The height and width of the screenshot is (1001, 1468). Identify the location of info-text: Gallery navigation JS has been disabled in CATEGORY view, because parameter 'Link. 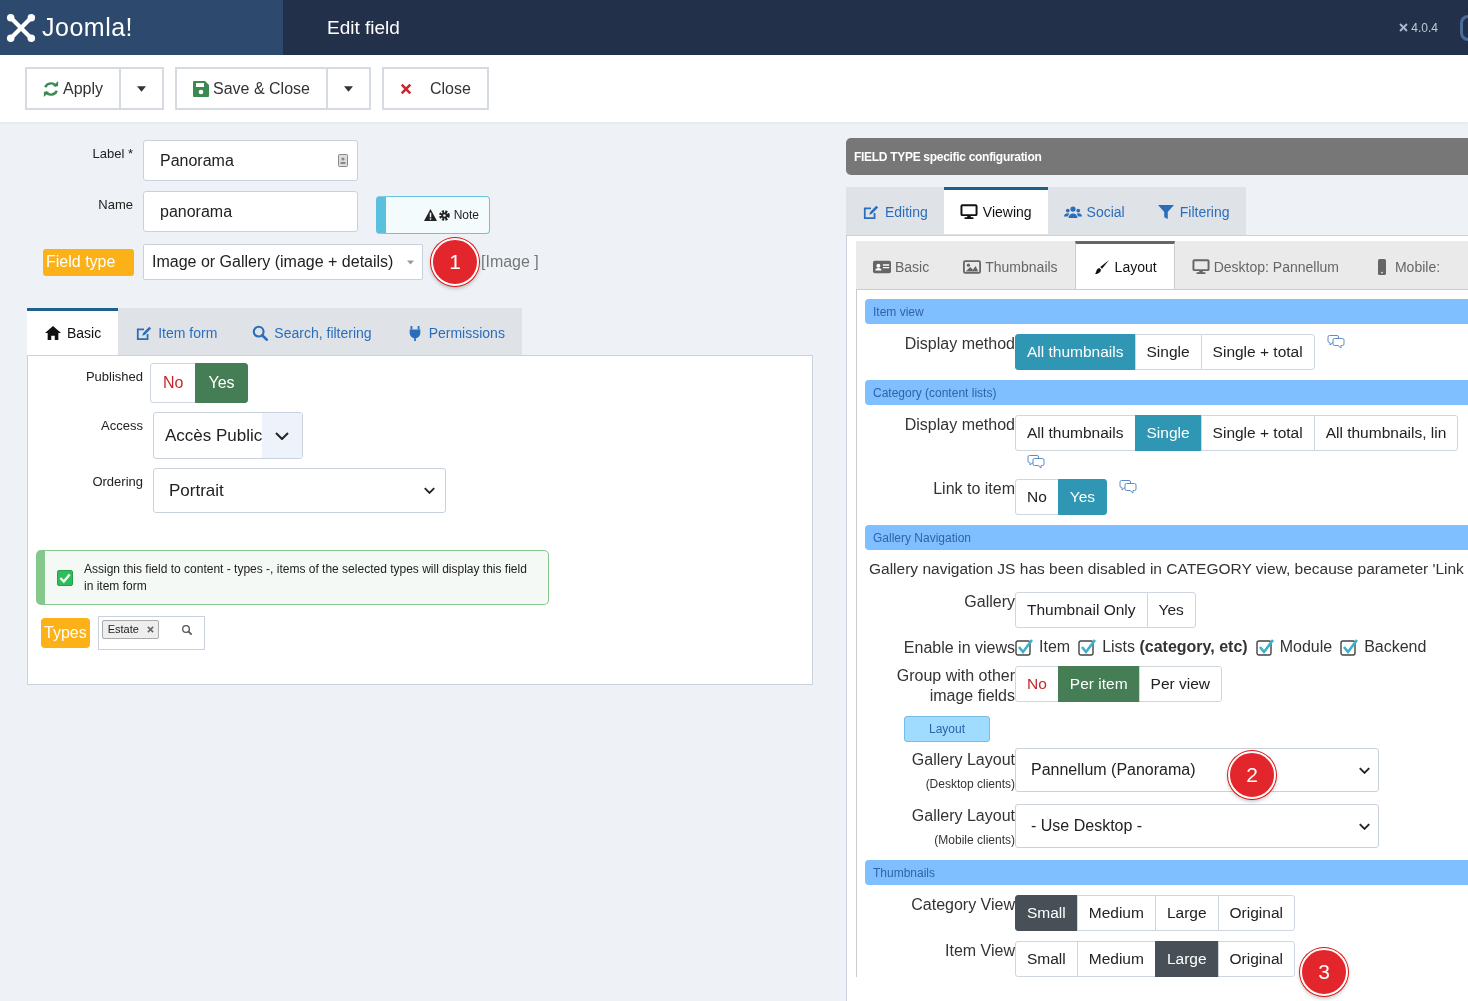
(1167, 569).